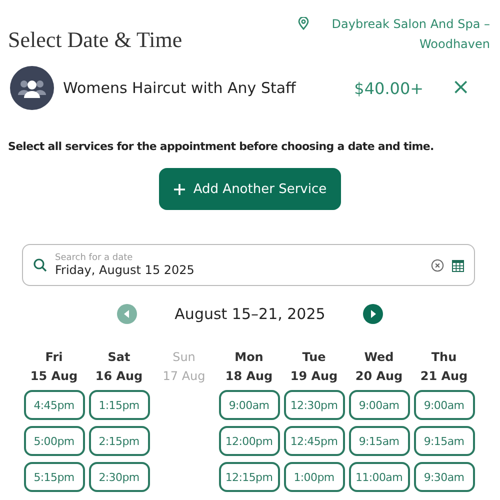  What do you see at coordinates (119, 357) in the screenshot?
I see `day-name: Sat` at bounding box center [119, 357].